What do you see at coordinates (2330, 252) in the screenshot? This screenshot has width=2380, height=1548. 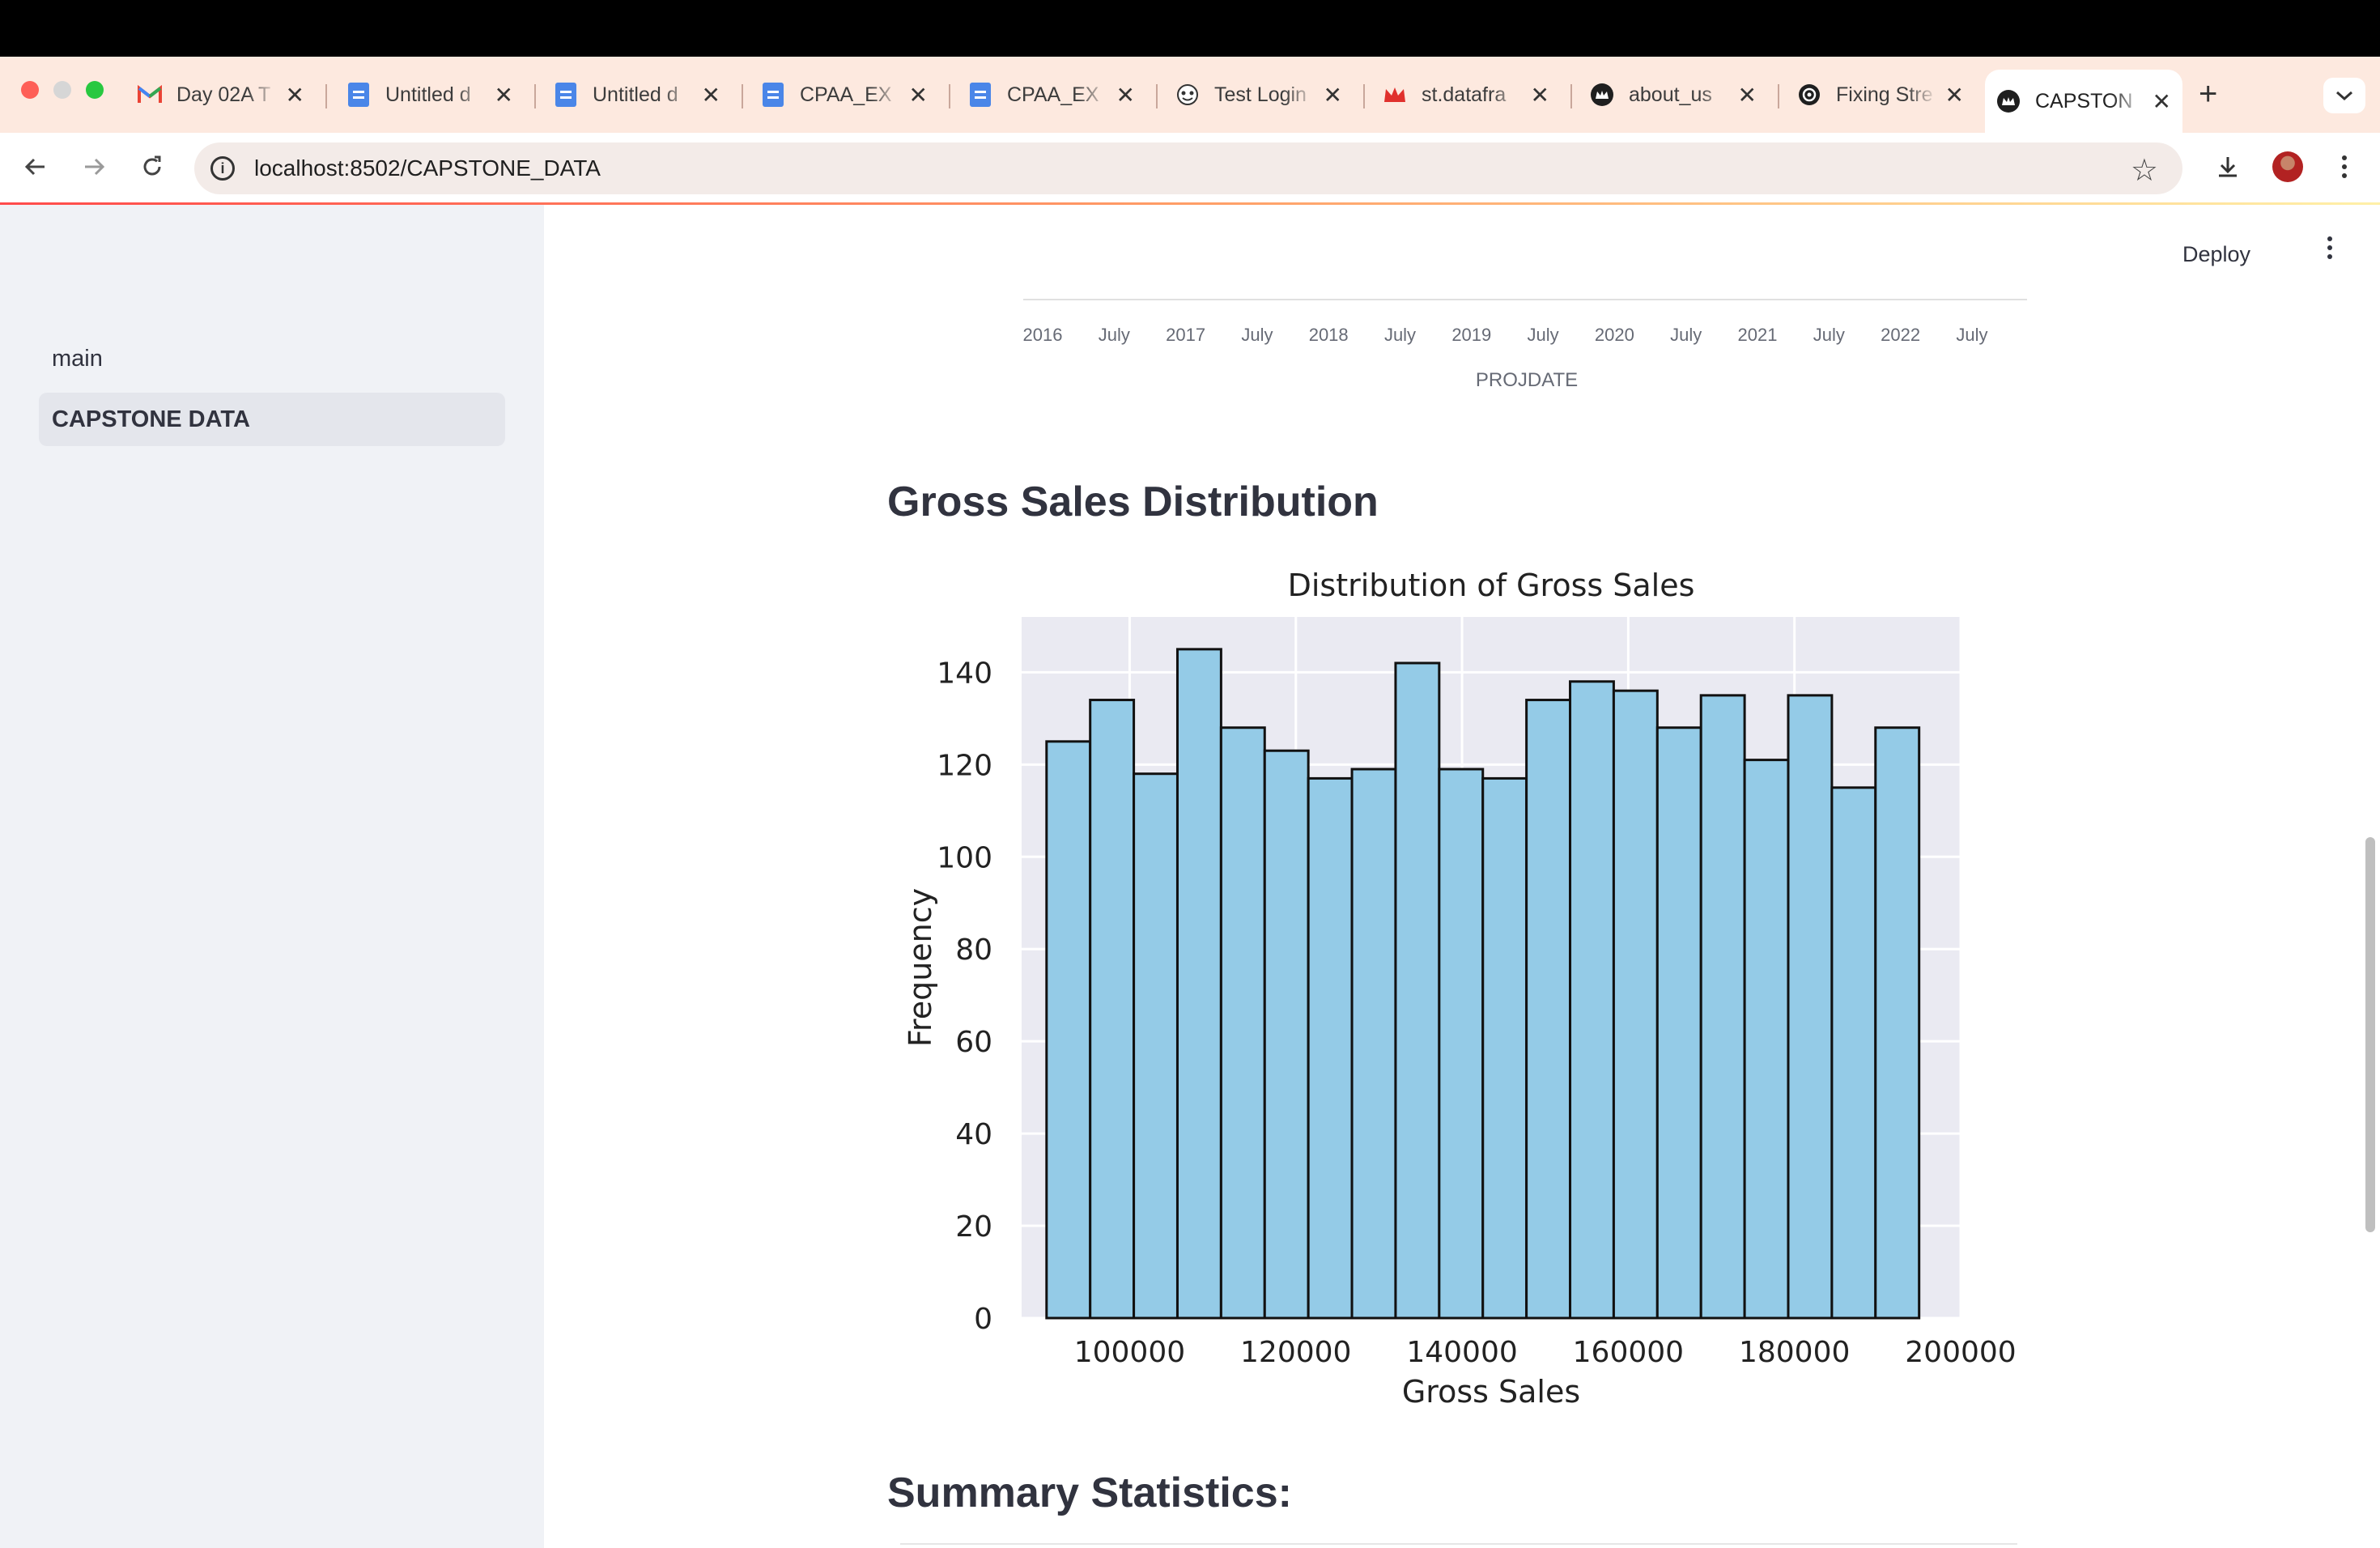 I see `app-menu-button` at bounding box center [2330, 252].